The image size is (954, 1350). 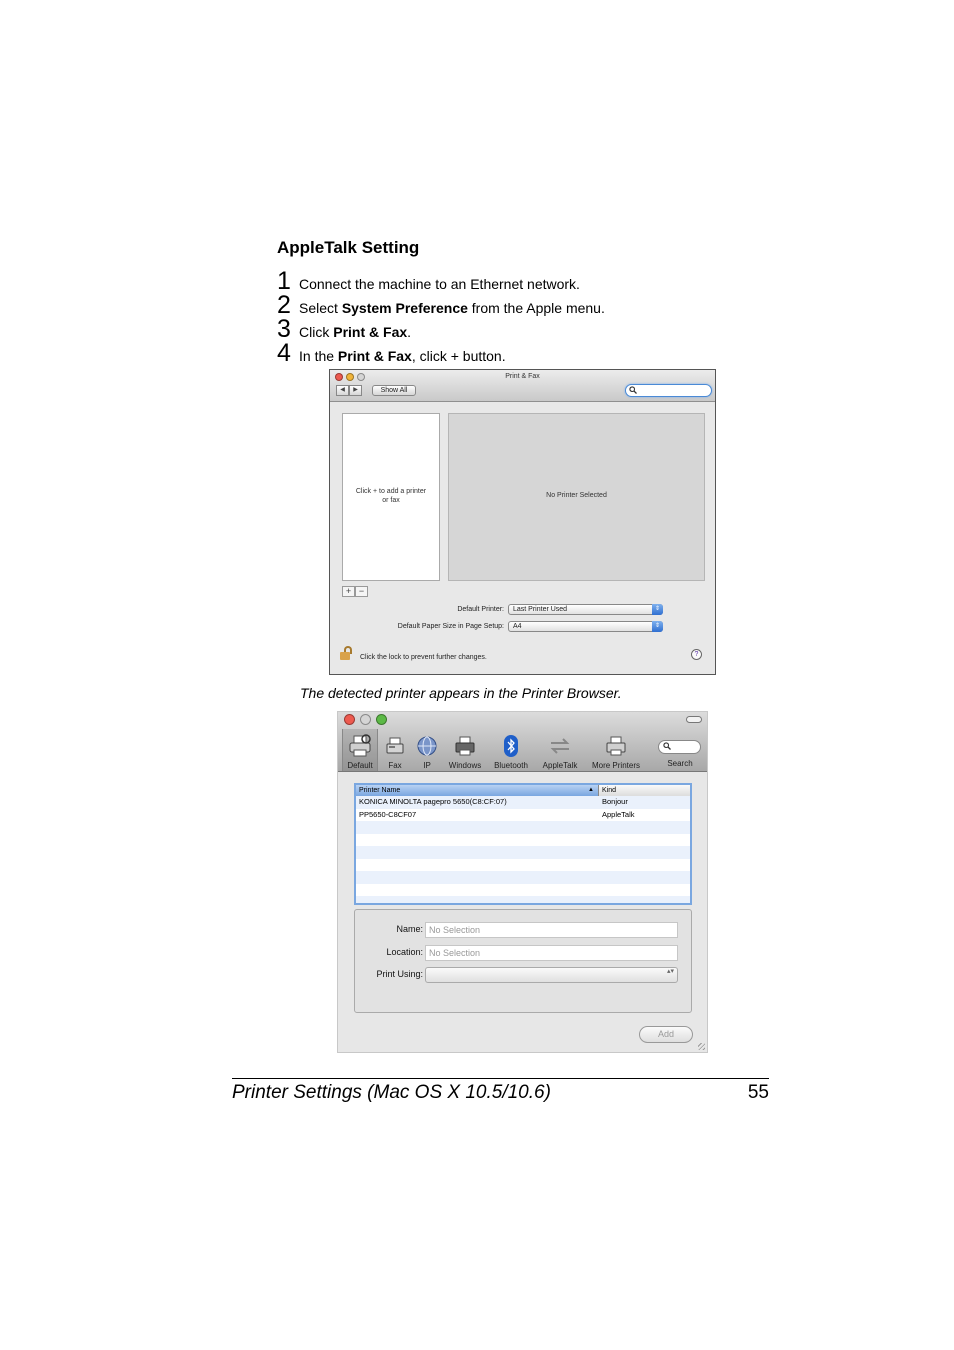 What do you see at coordinates (284, 329) in the screenshot?
I see `step-number: 3` at bounding box center [284, 329].